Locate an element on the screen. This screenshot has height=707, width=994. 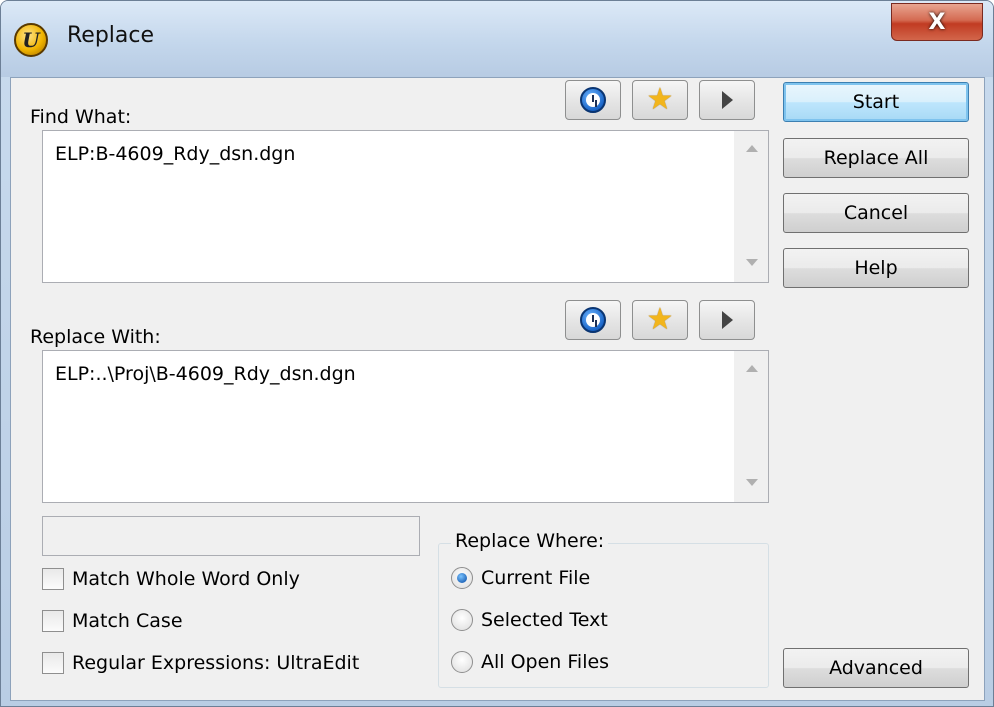
replace-with-label: Replace With: is located at coordinates (95, 337).